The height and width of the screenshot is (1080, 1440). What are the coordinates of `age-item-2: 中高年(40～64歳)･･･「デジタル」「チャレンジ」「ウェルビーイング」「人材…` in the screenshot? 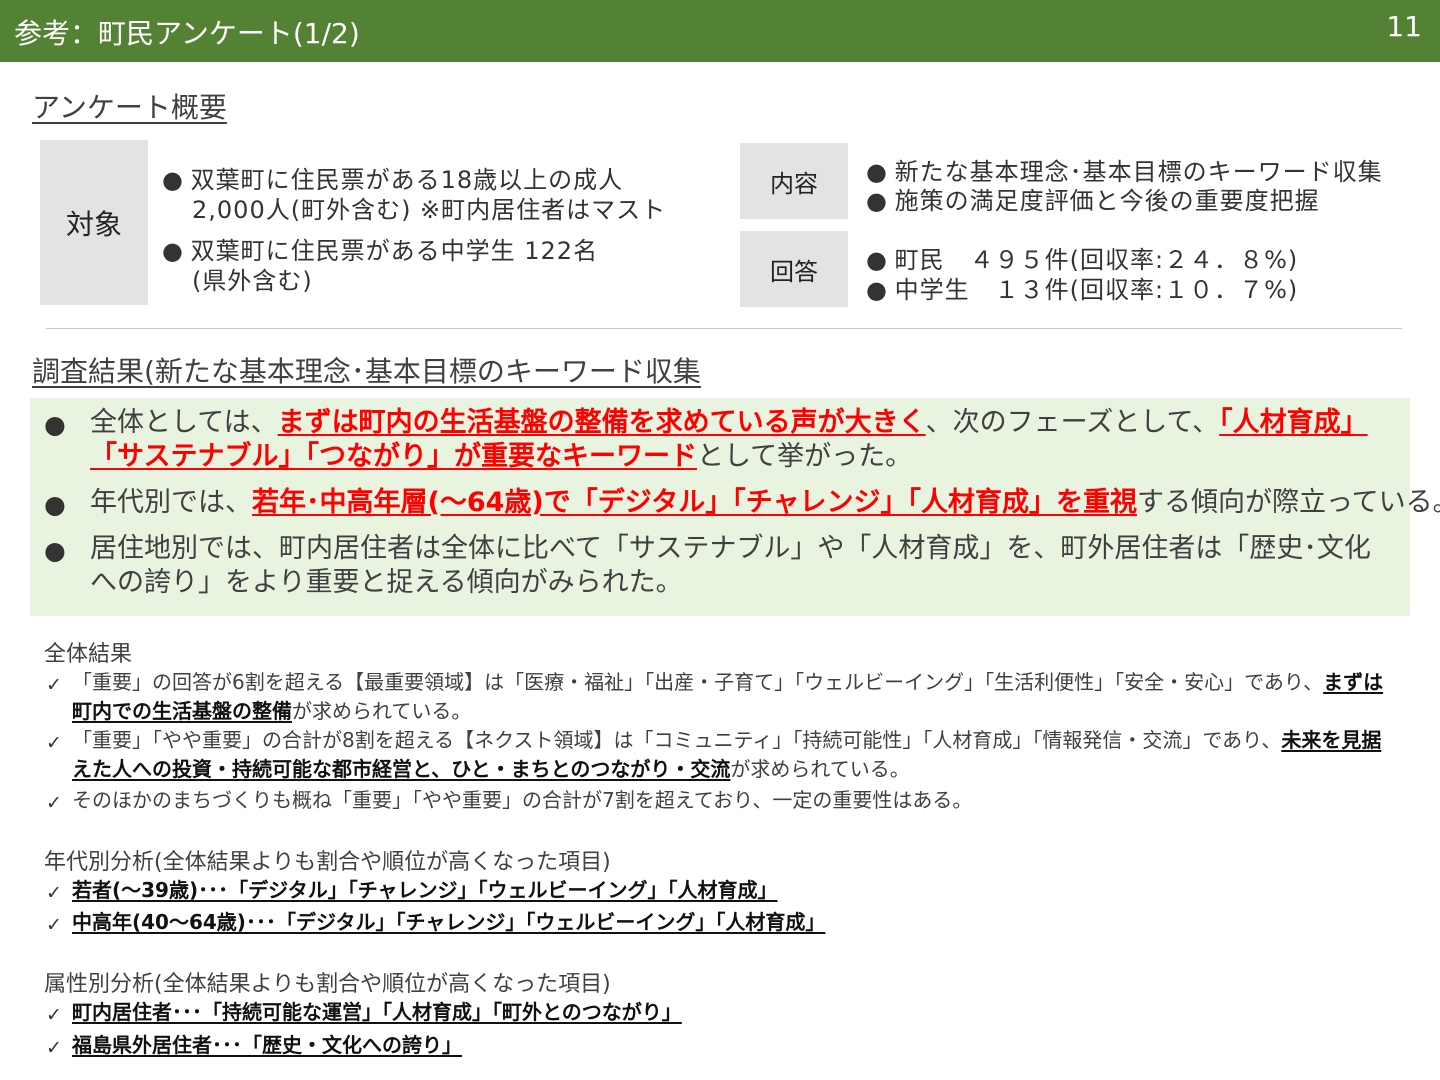 It's located at (449, 922).